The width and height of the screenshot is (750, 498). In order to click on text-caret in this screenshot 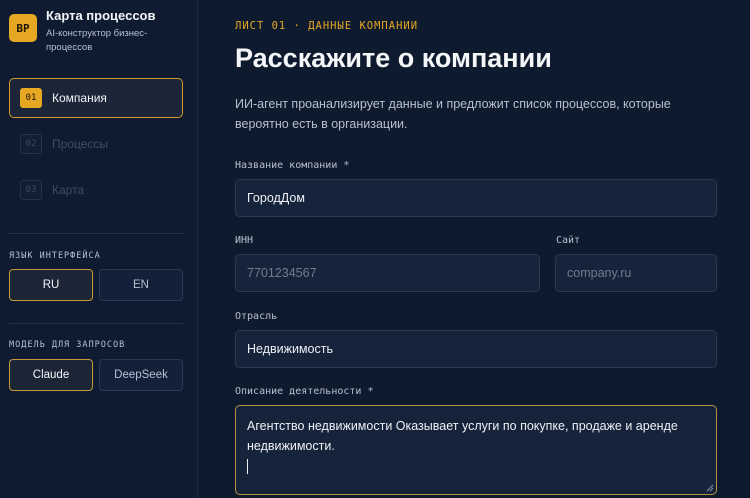, I will do `click(247, 466)`.